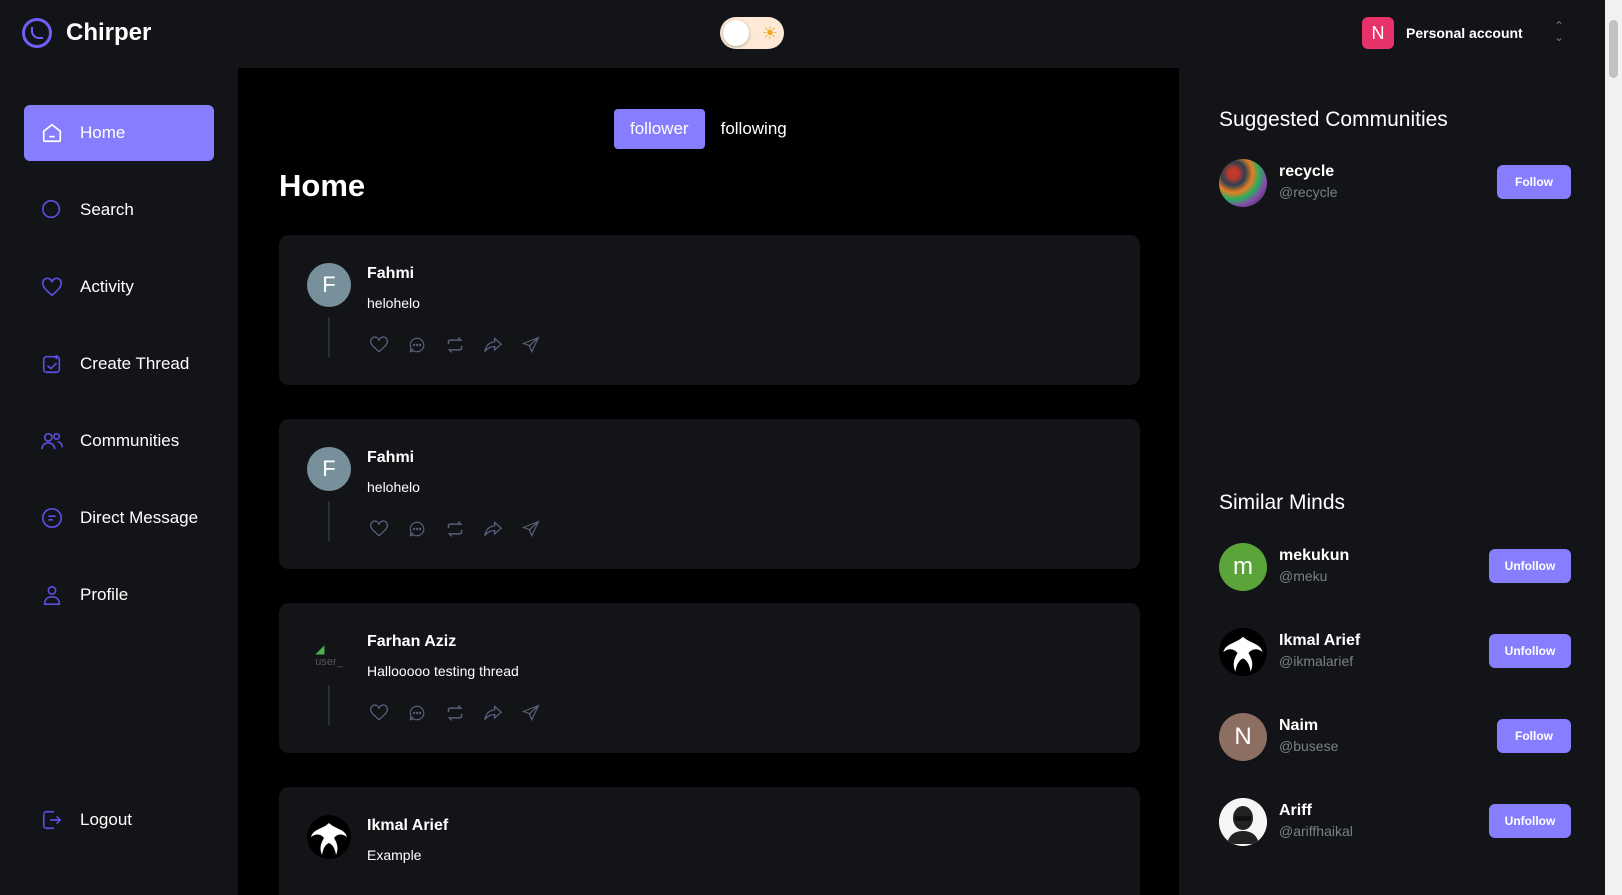  Describe the element at coordinates (1319, 641) in the screenshot. I see `user-name: Ikmal Arief` at that location.